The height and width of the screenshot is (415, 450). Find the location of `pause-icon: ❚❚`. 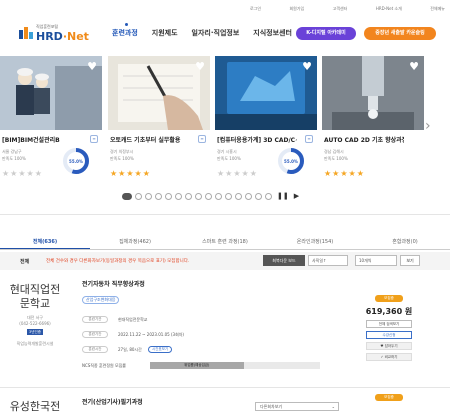

pause-icon: ❚❚ is located at coordinates (283, 196).